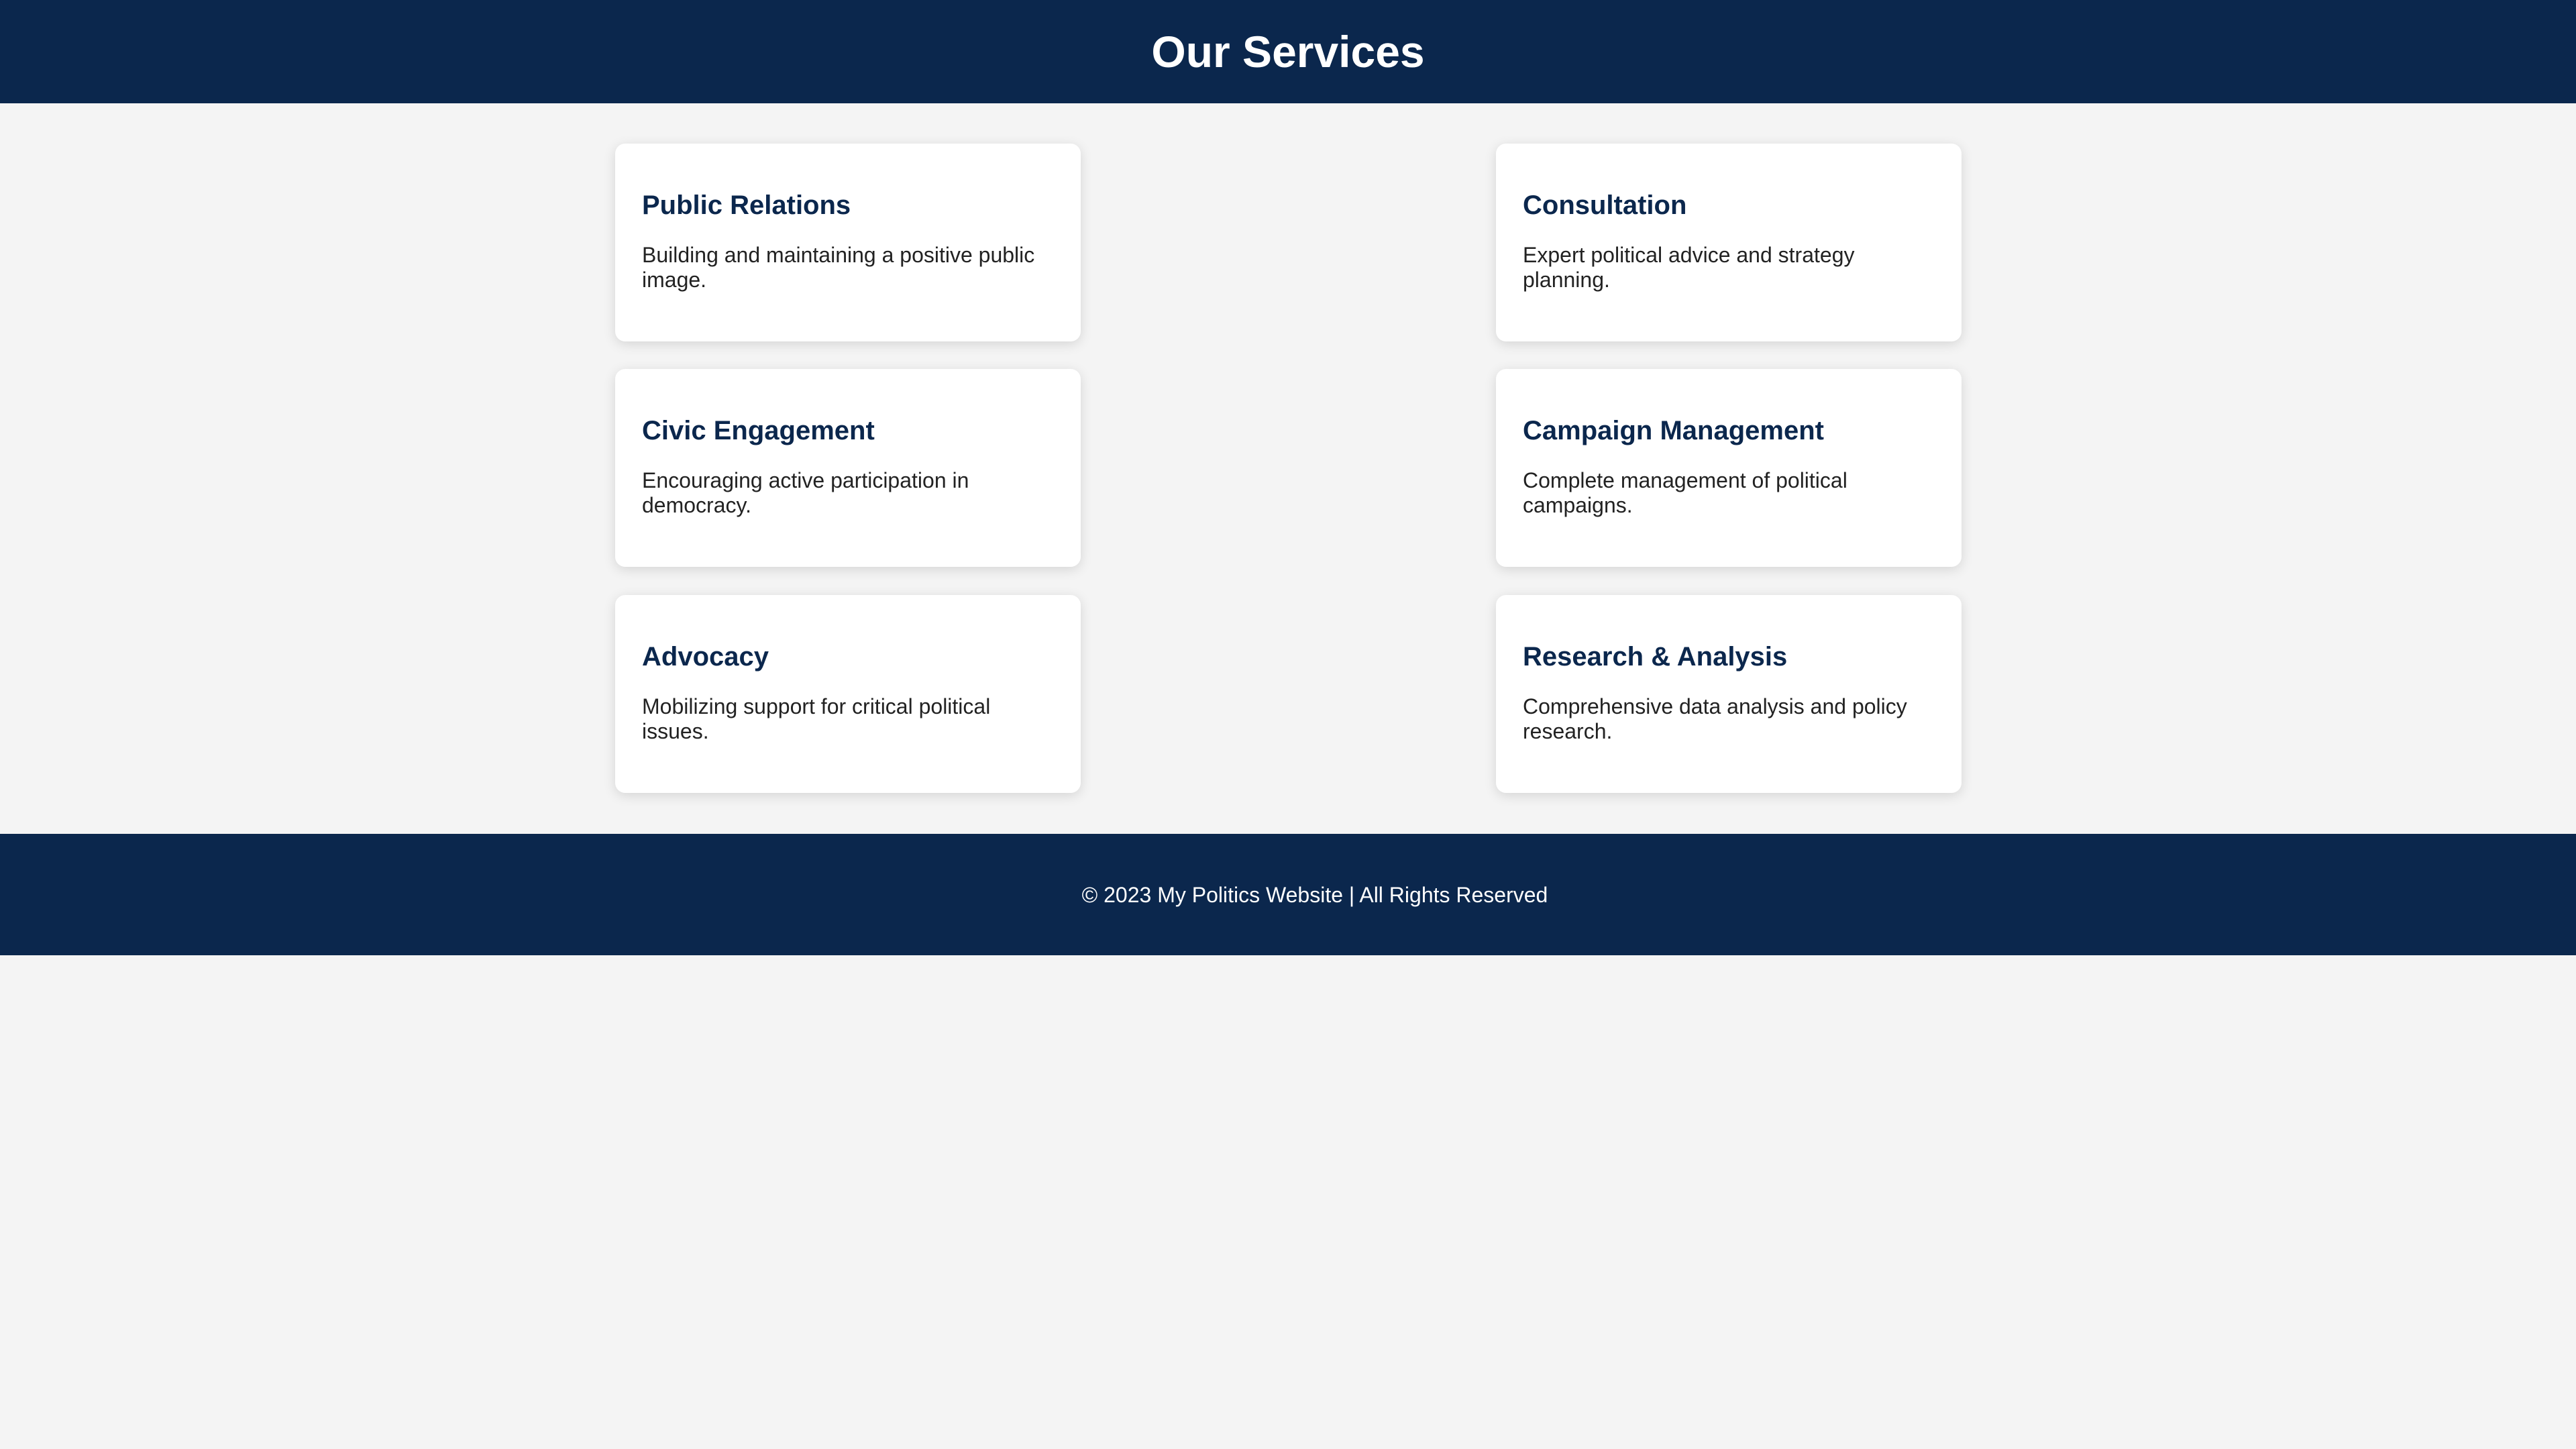 The image size is (2576, 1449). I want to click on site-header: Our Services, so click(1288, 51).